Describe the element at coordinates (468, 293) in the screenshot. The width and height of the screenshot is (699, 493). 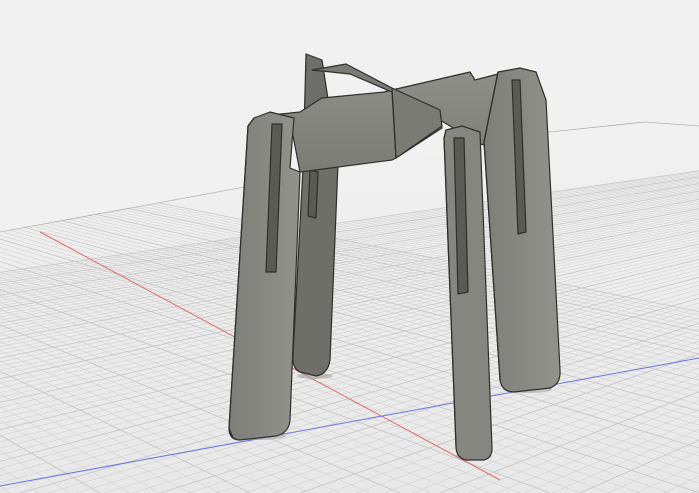
I see `front-right-leg` at that location.